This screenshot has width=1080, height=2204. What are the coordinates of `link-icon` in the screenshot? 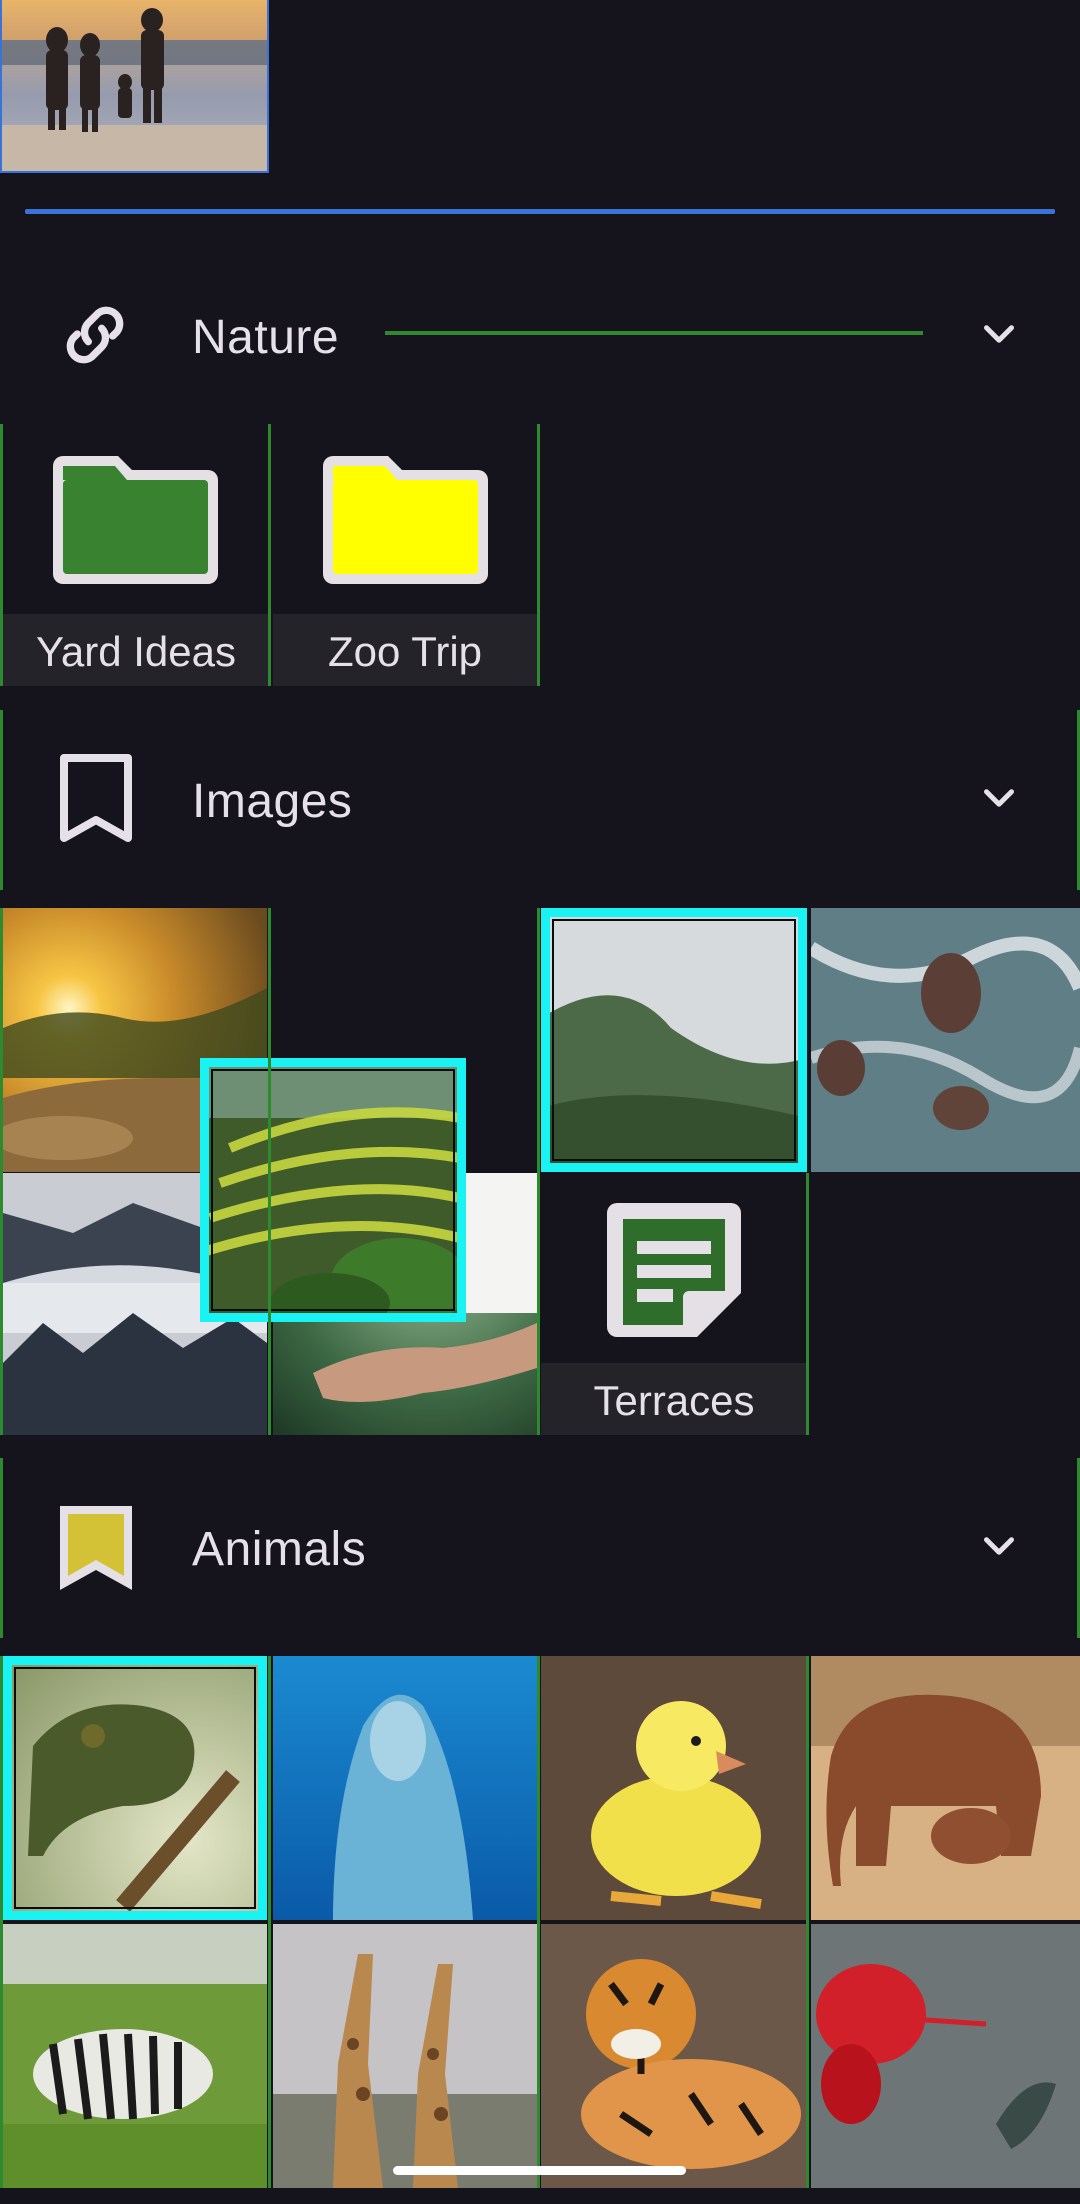 It's located at (95, 335).